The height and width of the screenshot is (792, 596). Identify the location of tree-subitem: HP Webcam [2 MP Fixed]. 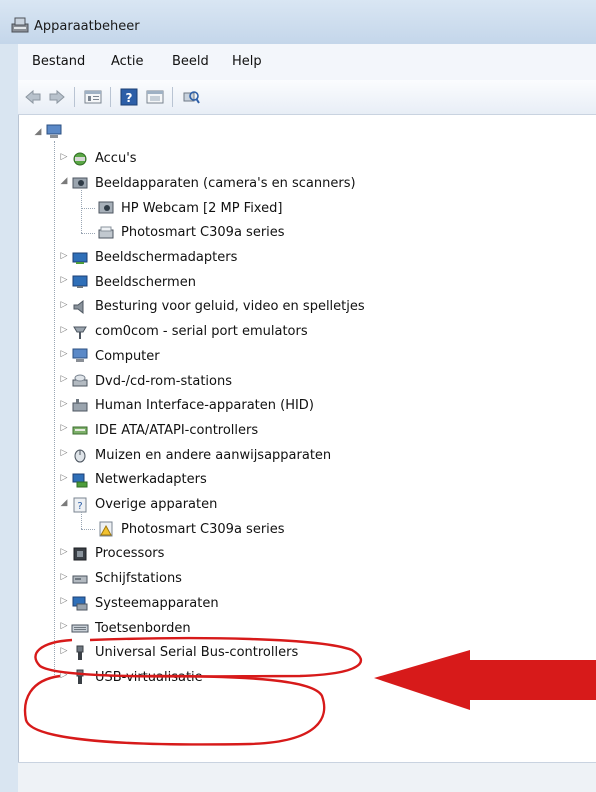
(189, 208).